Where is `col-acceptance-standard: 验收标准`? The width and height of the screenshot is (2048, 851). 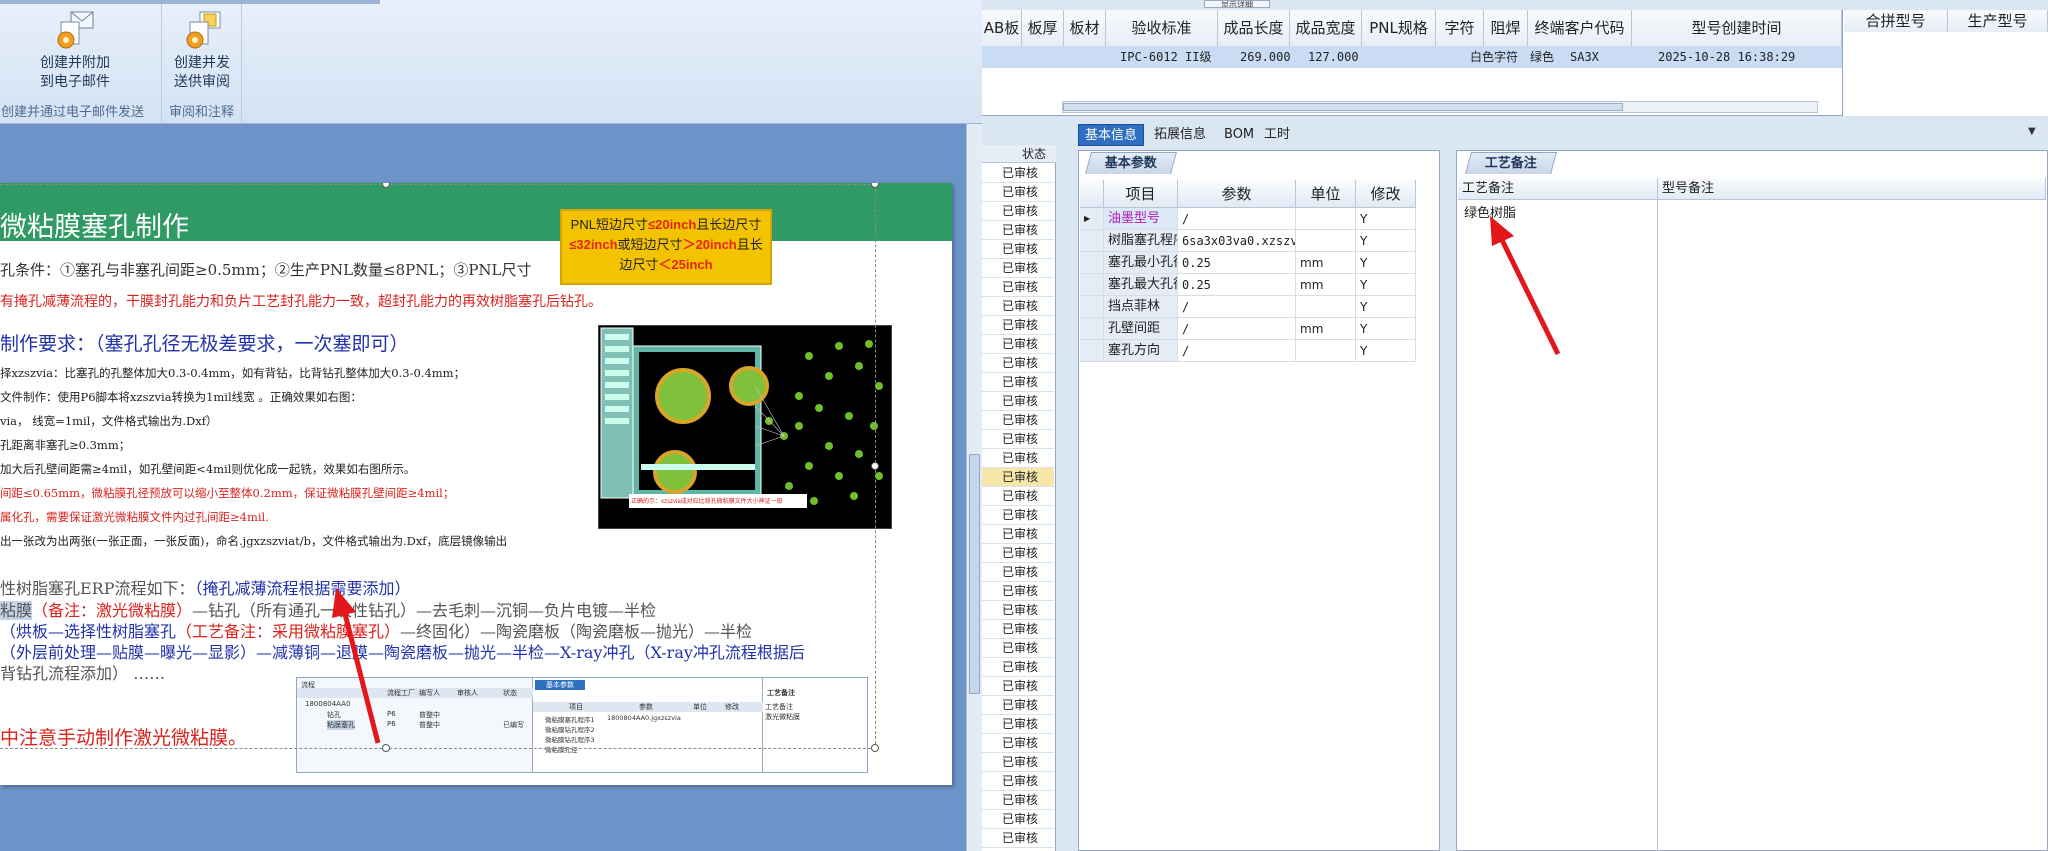
col-acceptance-standard: 验收标准 is located at coordinates (1162, 28).